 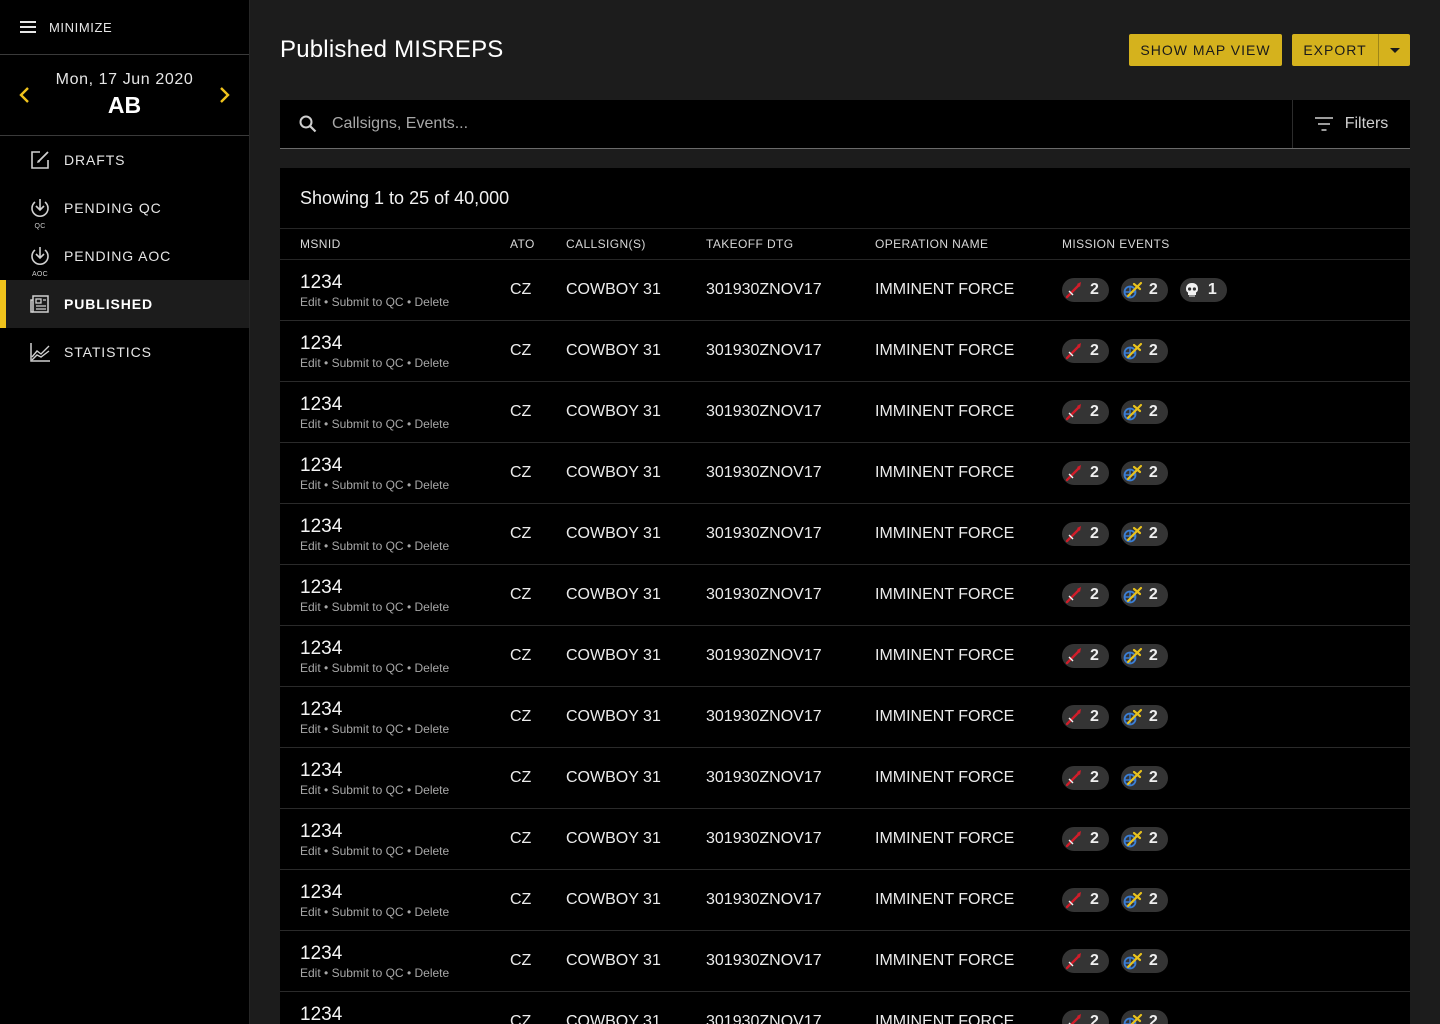 I want to click on show-map-view-button: SHOW MAP VIEW, so click(x=1205, y=50).